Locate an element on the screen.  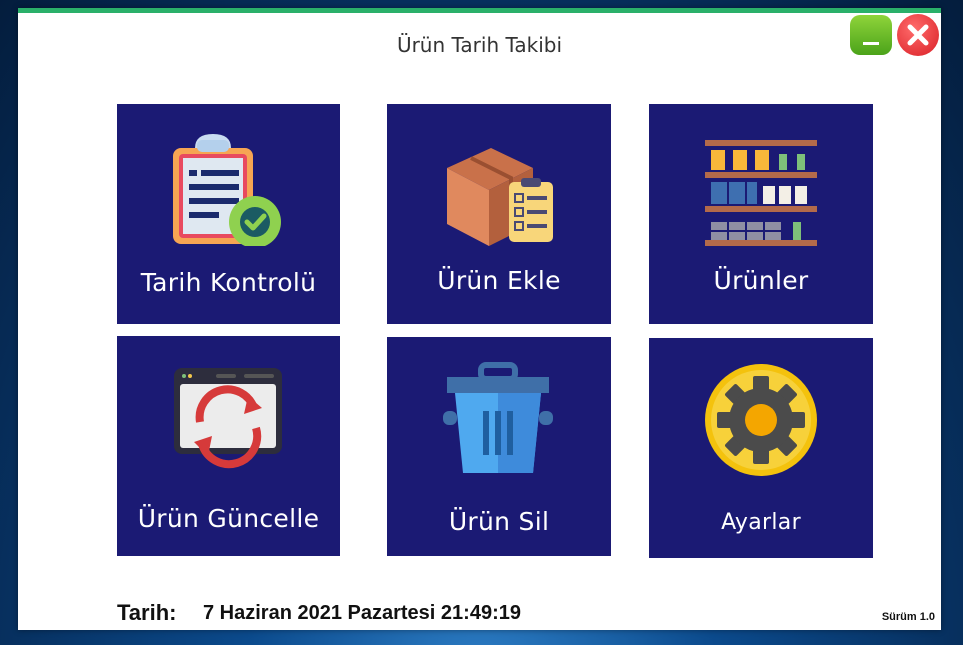
trash-bin-icon is located at coordinates (498, 417).